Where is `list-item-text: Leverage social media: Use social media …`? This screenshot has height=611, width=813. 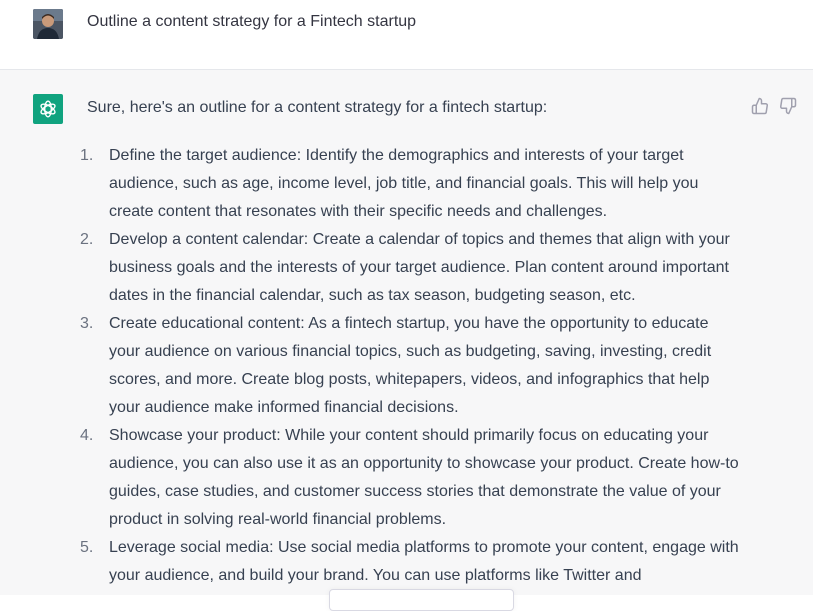 list-item-text: Leverage social media: Use social media … is located at coordinates (424, 561).